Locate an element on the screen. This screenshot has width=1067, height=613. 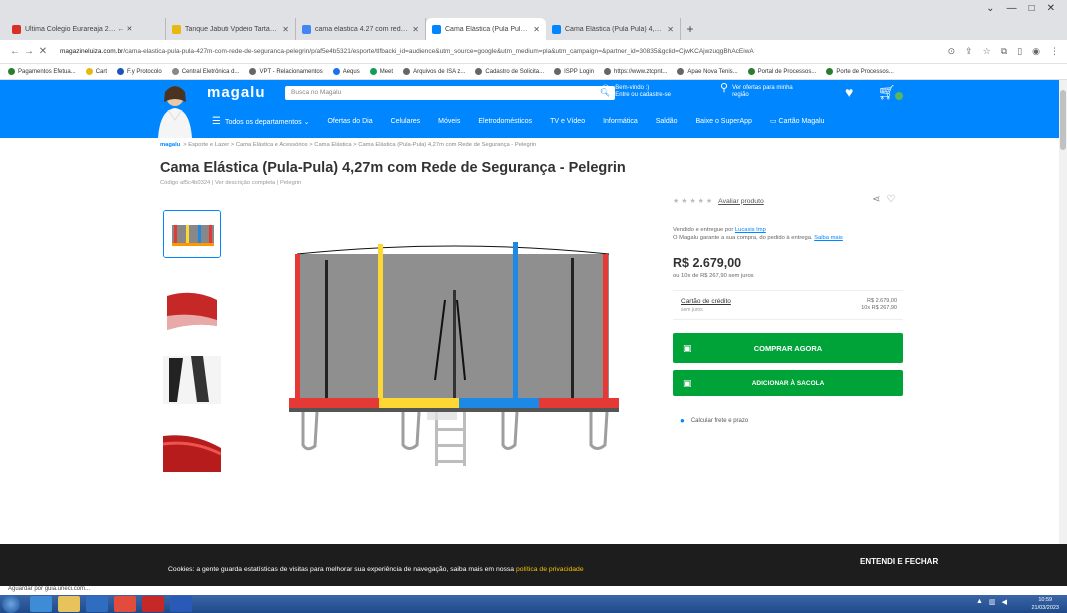
heart-outline-icon: ♡ is located at coordinates (890, 199).